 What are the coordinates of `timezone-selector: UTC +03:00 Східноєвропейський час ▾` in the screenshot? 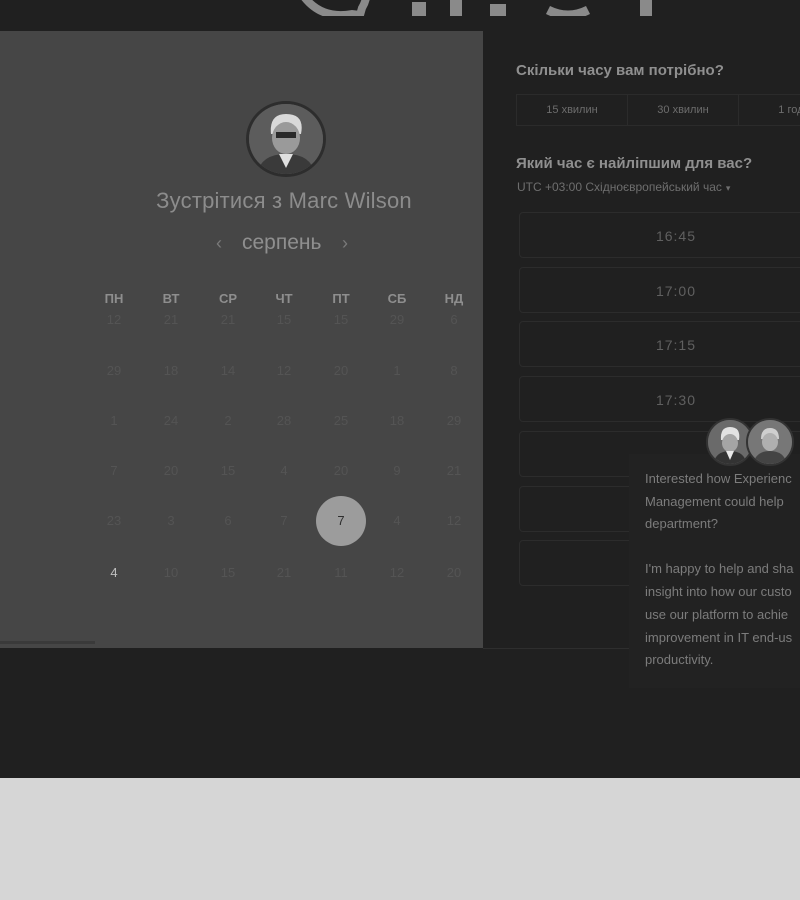 It's located at (623, 187).